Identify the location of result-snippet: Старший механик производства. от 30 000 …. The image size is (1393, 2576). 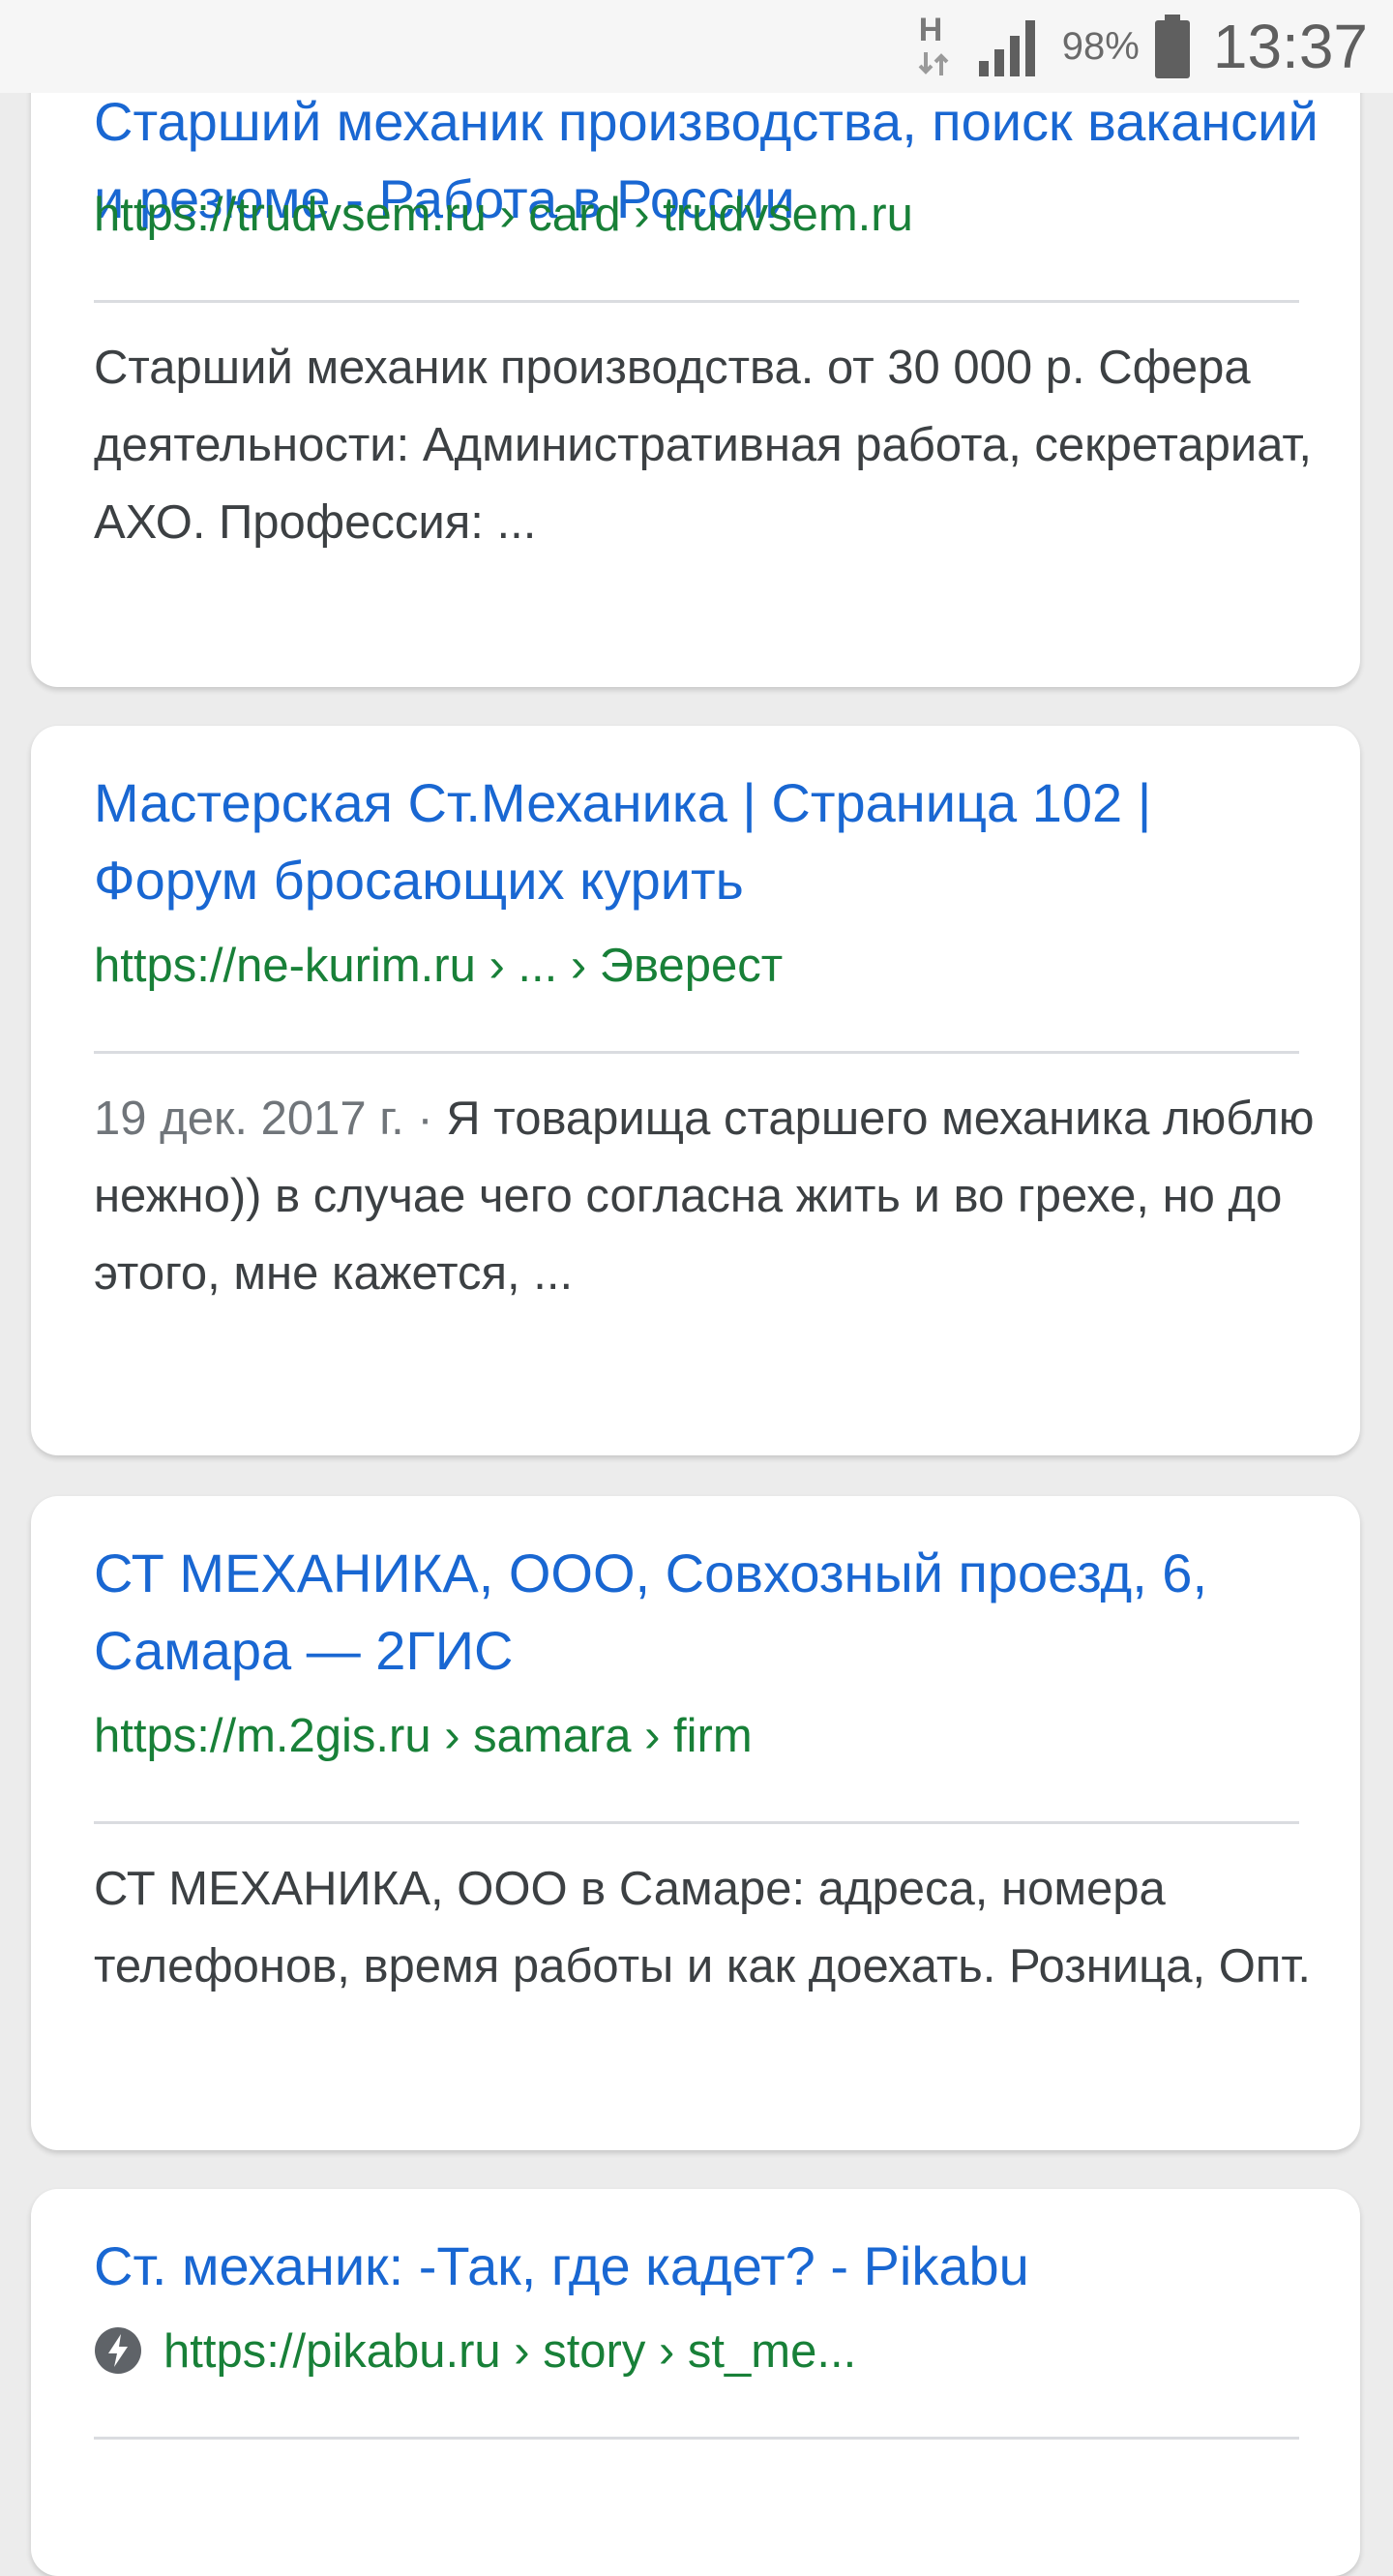
(708, 445).